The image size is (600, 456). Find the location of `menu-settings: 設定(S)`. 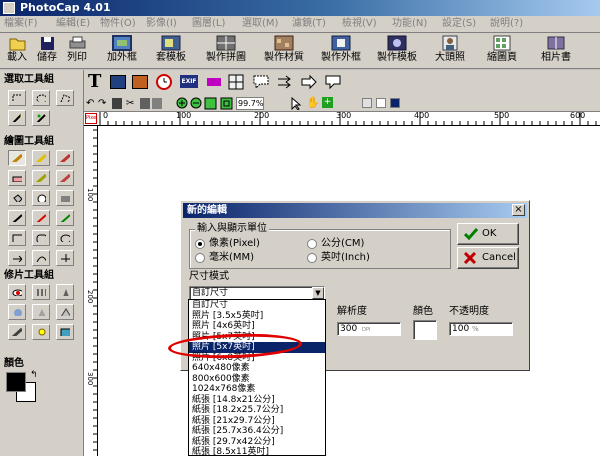

menu-settings: 設定(S) is located at coordinates (459, 24).